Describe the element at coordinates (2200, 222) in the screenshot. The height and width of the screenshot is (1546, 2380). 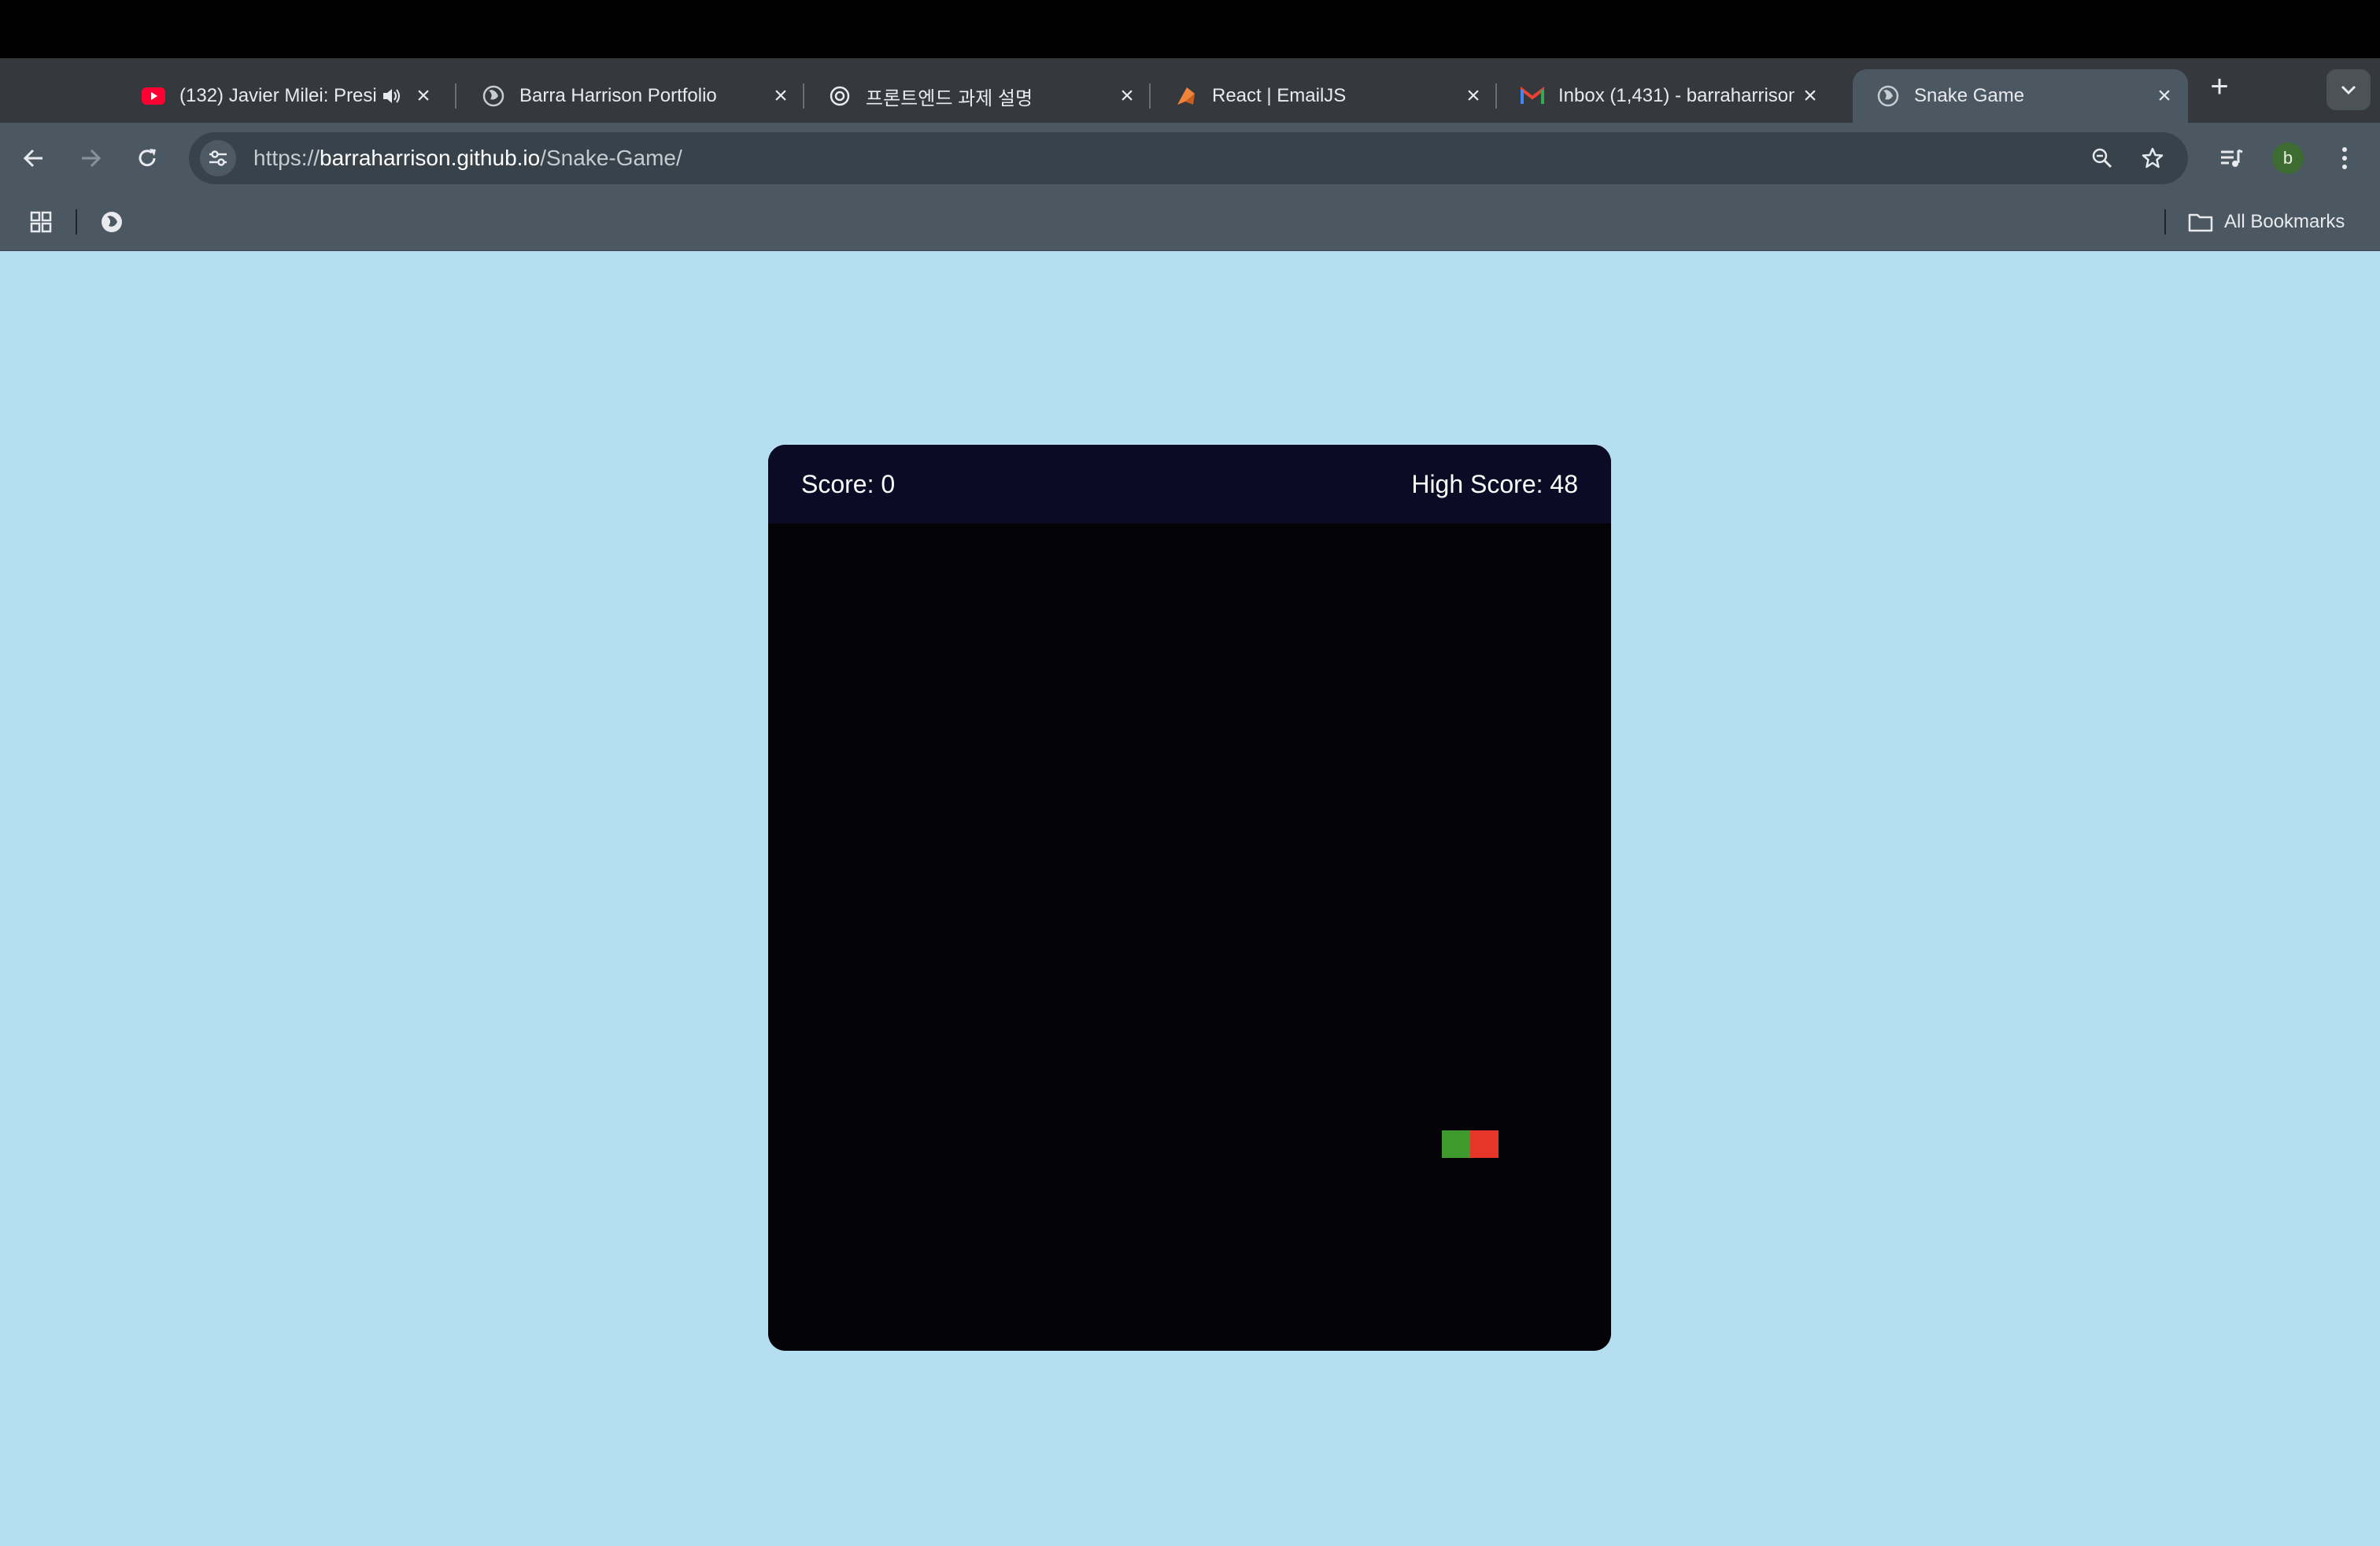
I see `folder-icon` at that location.